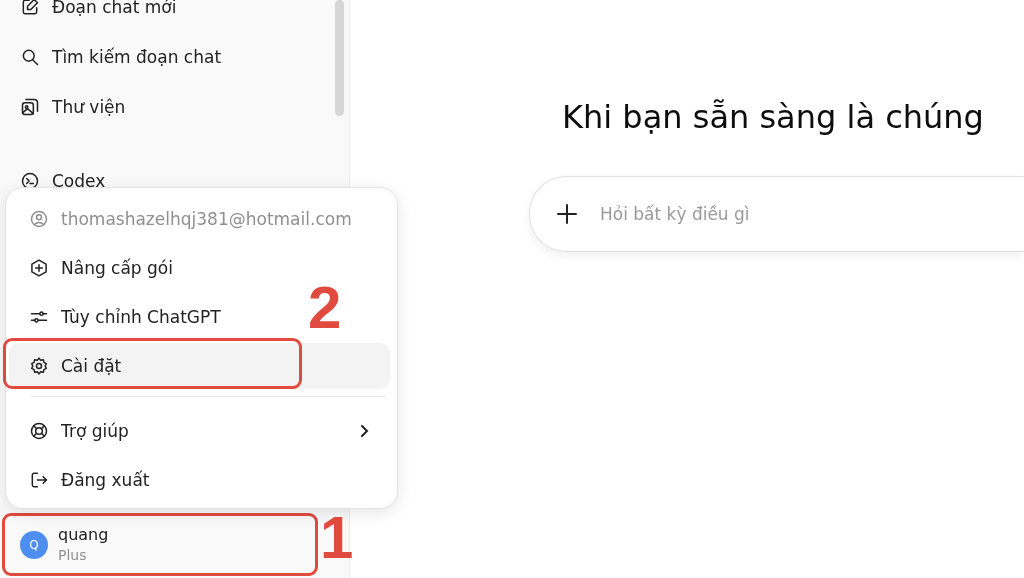  I want to click on user-profile-button: Q quang Plus, so click(160, 544).